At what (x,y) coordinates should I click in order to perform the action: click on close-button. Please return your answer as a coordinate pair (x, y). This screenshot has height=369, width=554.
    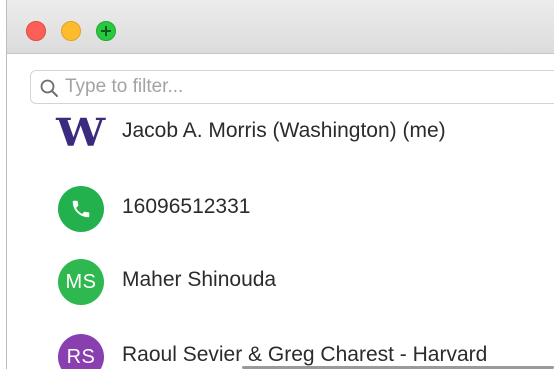
    Looking at the image, I should click on (36, 31).